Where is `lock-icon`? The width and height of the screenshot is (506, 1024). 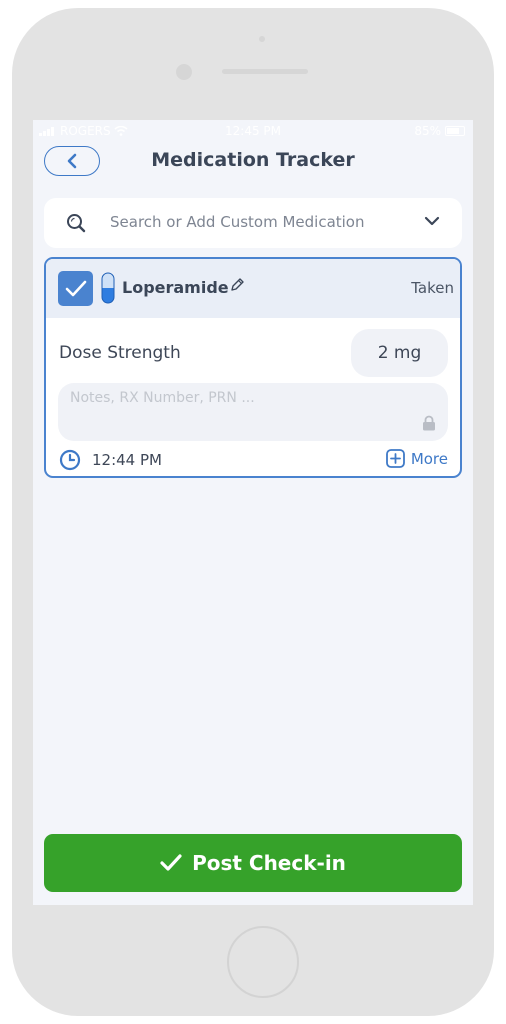
lock-icon is located at coordinates (429, 423).